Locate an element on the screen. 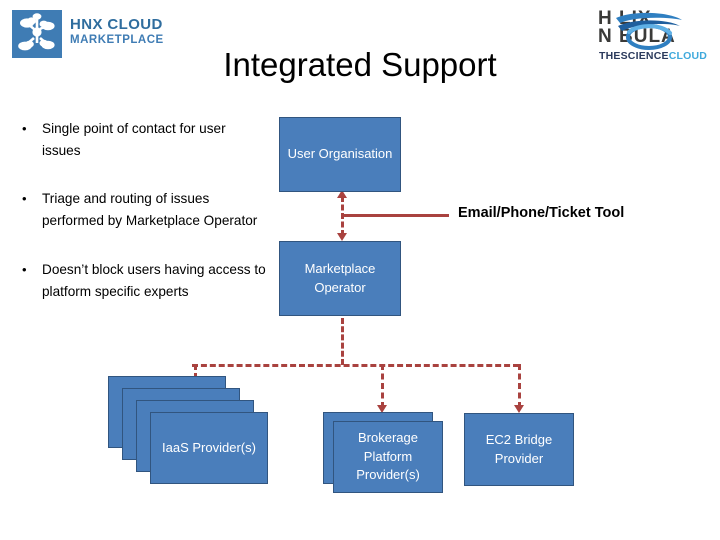 The image size is (720, 540). connector-provider-bus is located at coordinates (355, 365).